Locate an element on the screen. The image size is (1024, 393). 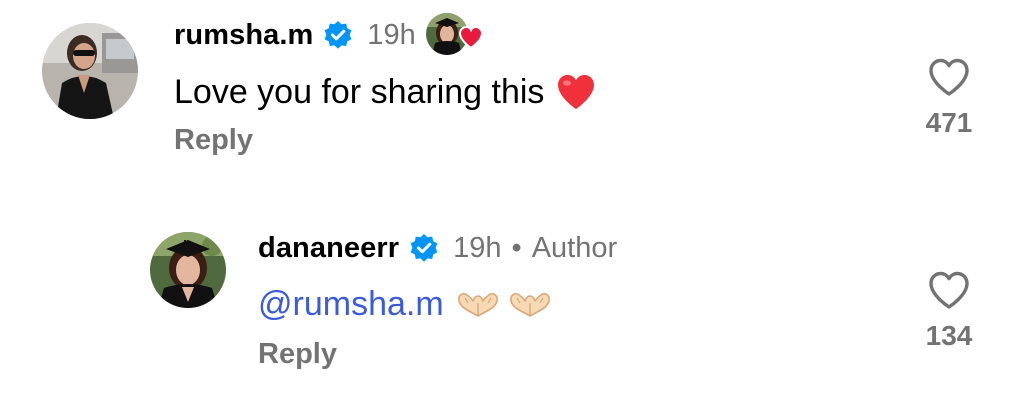
comment-body: @rumsha.m is located at coordinates (405, 304).